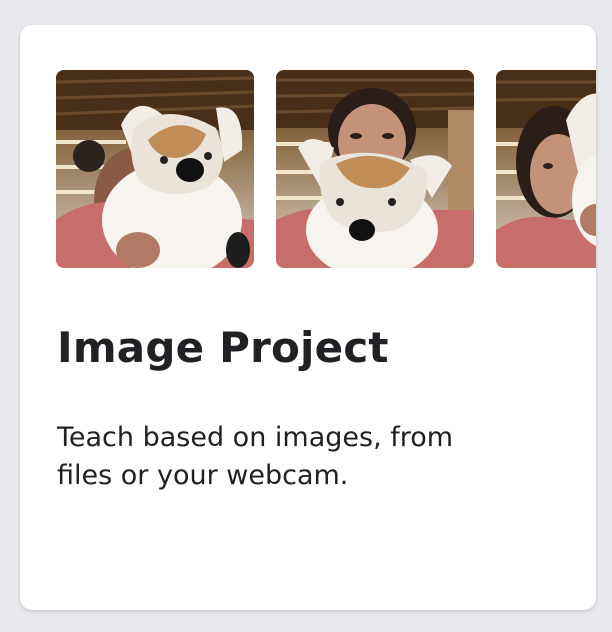 The width and height of the screenshot is (612, 632). What do you see at coordinates (223, 347) in the screenshot?
I see `card-title: Image Project` at bounding box center [223, 347].